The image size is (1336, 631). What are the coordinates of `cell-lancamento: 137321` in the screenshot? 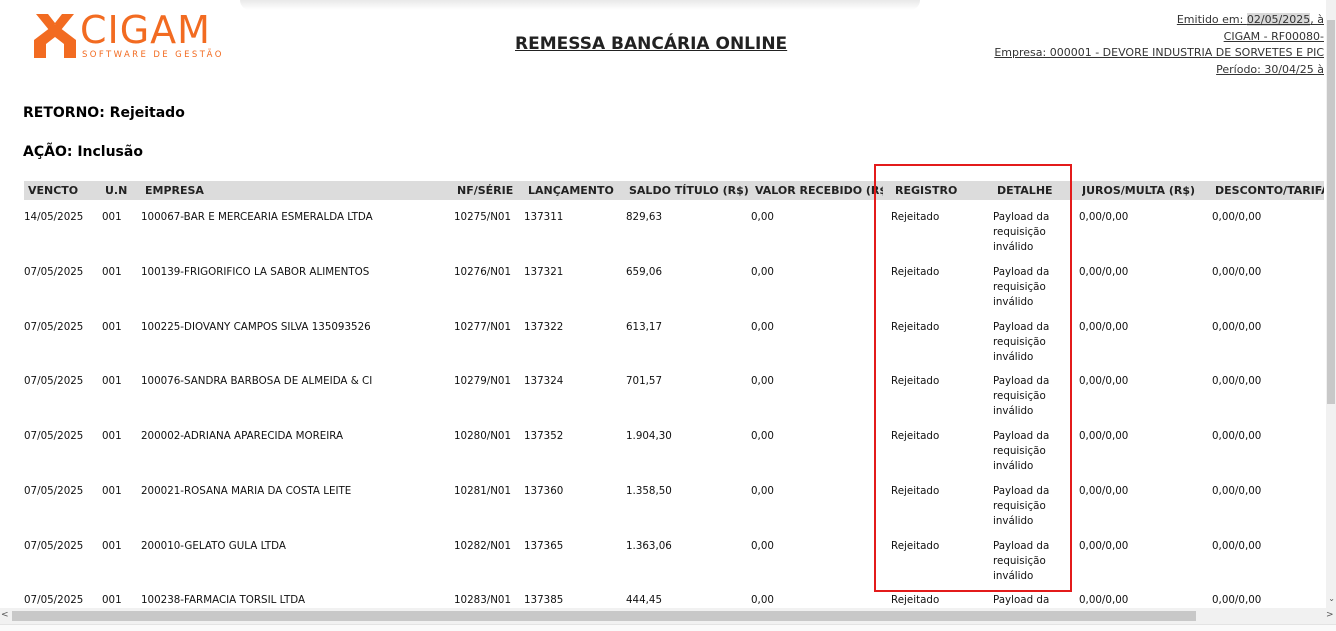 It's located at (544, 272).